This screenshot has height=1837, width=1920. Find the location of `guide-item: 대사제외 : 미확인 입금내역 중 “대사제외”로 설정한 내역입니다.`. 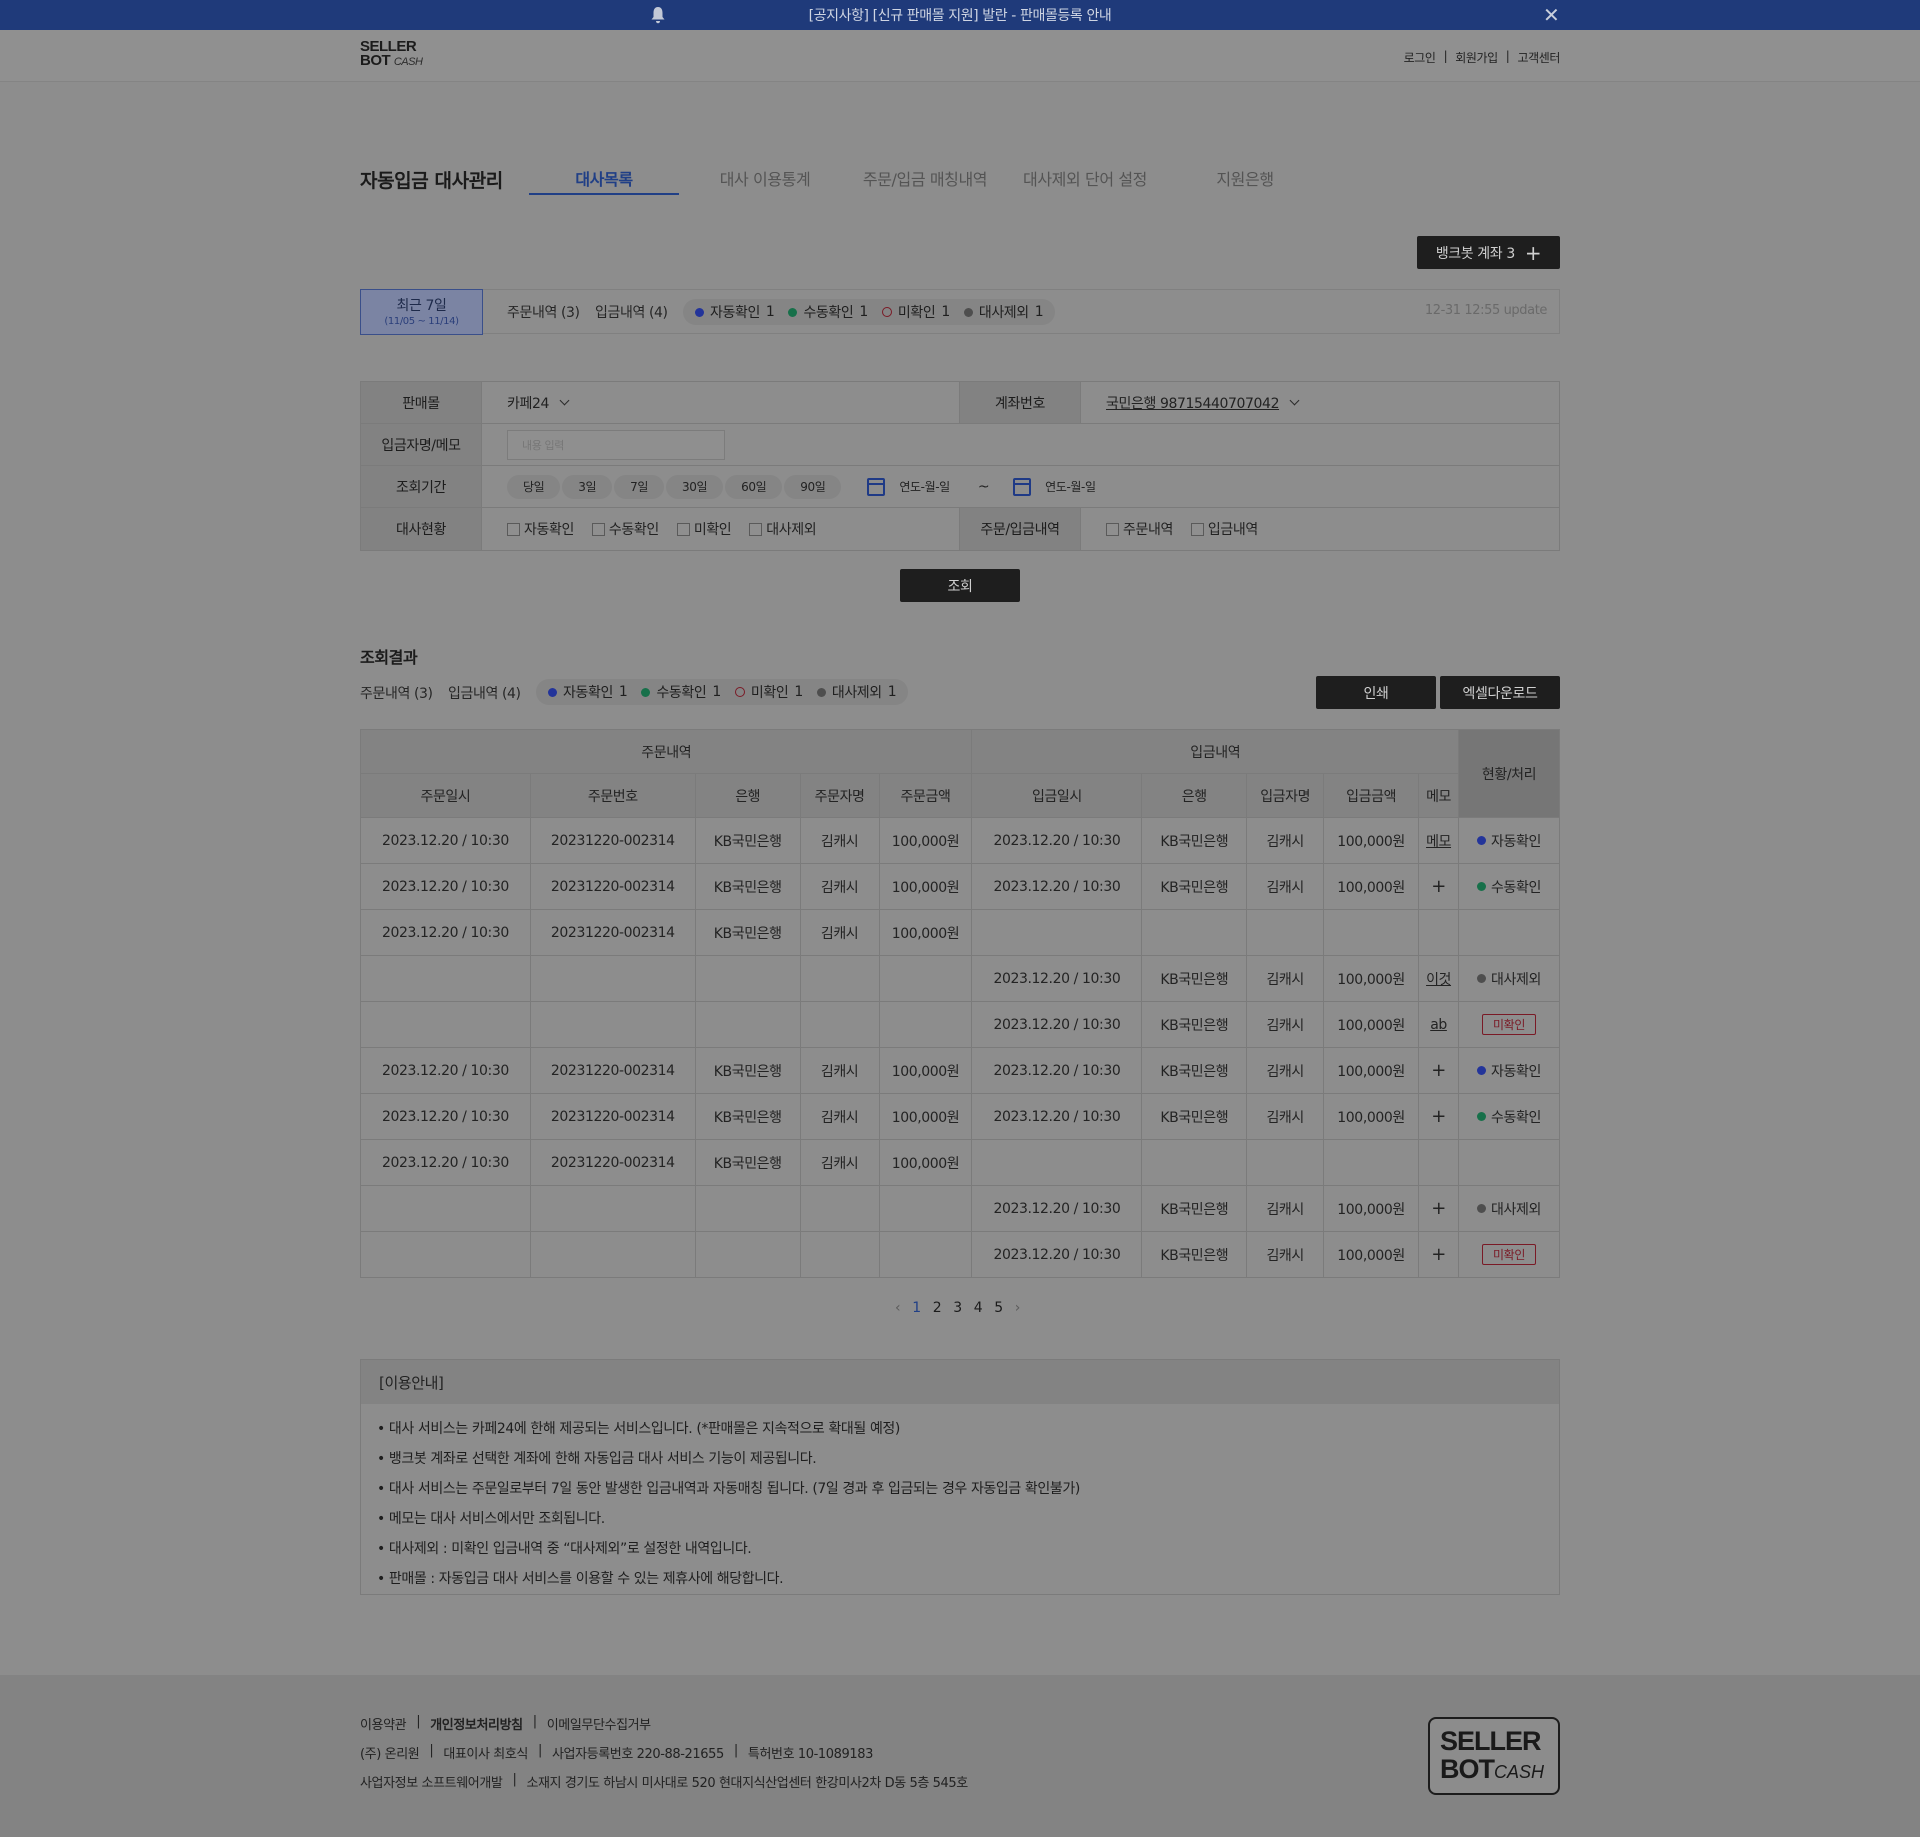

guide-item: 대사제외 : 미확인 입금내역 중 “대사제외”로 설정한 내역입니다. is located at coordinates (968, 1553).